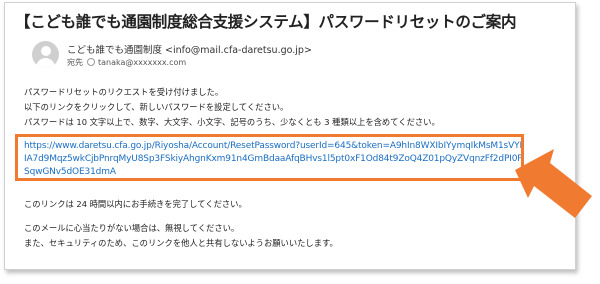 The width and height of the screenshot is (600, 284). Describe the element at coordinates (132, 228) in the screenshot. I see `body-line-5: このメールに心当たりがない場合は、無視してください。` at that location.